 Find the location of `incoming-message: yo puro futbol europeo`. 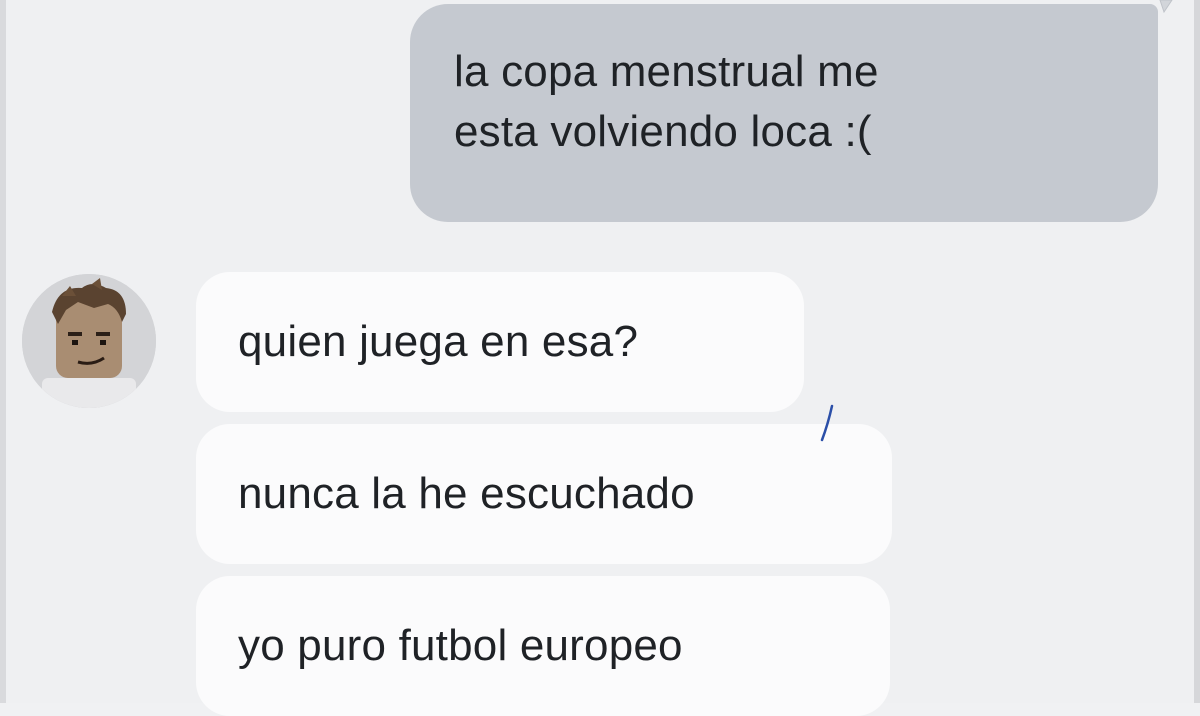

incoming-message: yo puro futbol europeo is located at coordinates (543, 646).